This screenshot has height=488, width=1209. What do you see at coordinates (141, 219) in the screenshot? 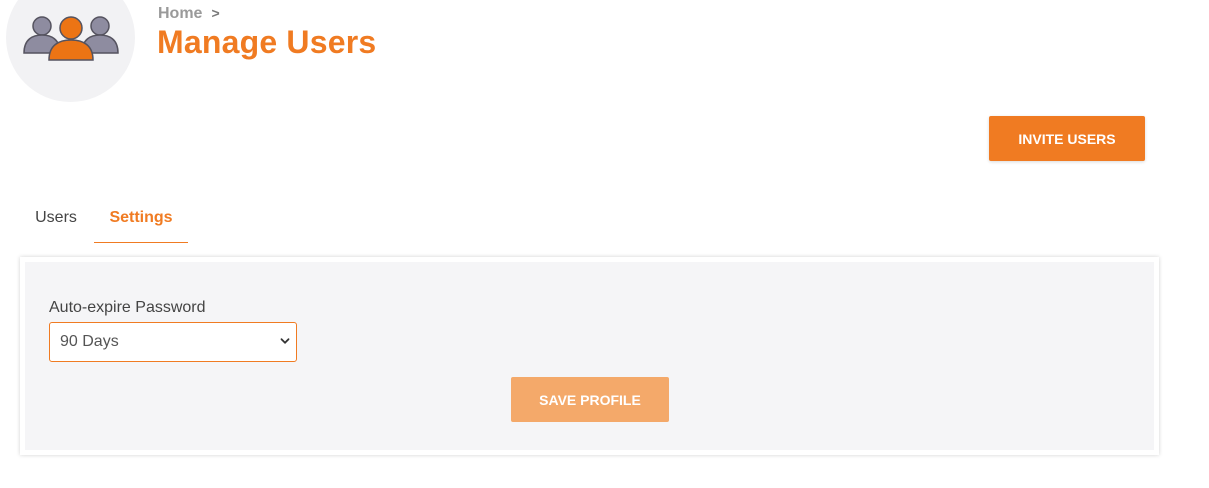
I see `tab-settings: Settings` at bounding box center [141, 219].